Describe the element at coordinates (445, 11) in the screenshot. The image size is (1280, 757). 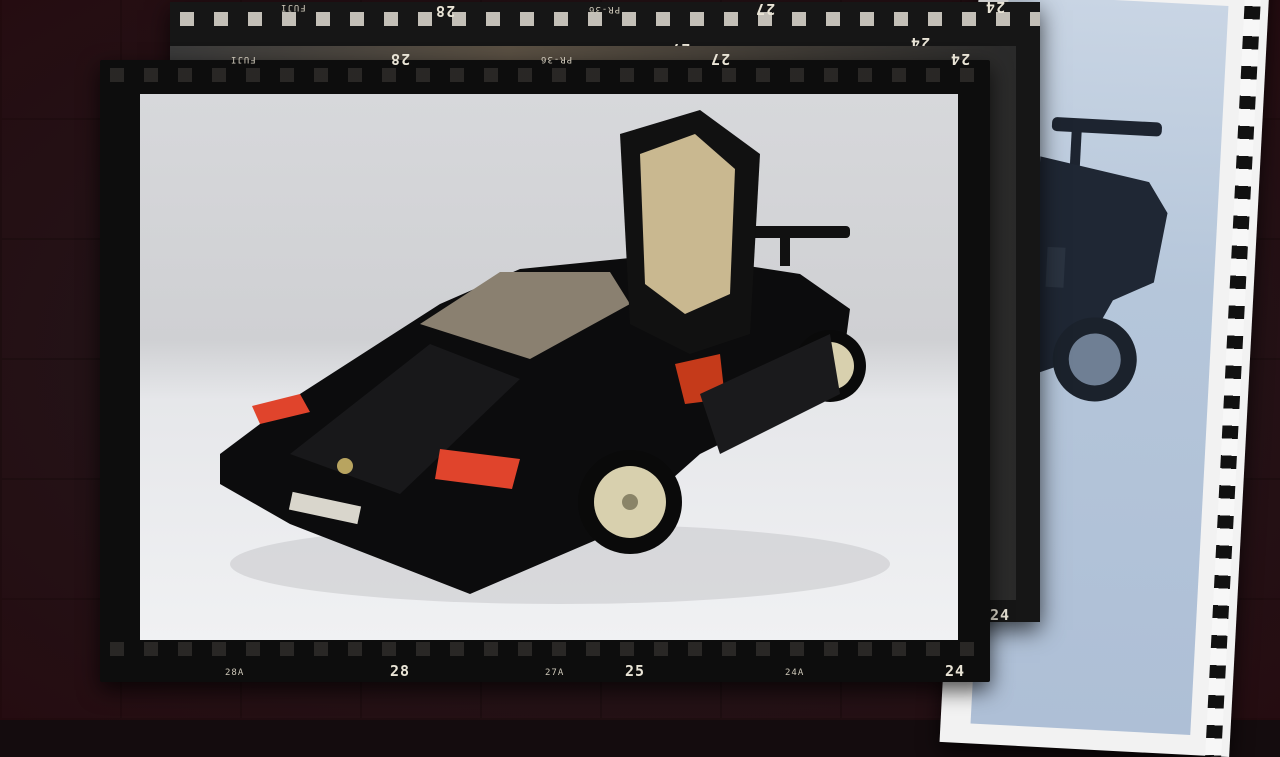
I see `edge-num-back-a: 28` at that location.